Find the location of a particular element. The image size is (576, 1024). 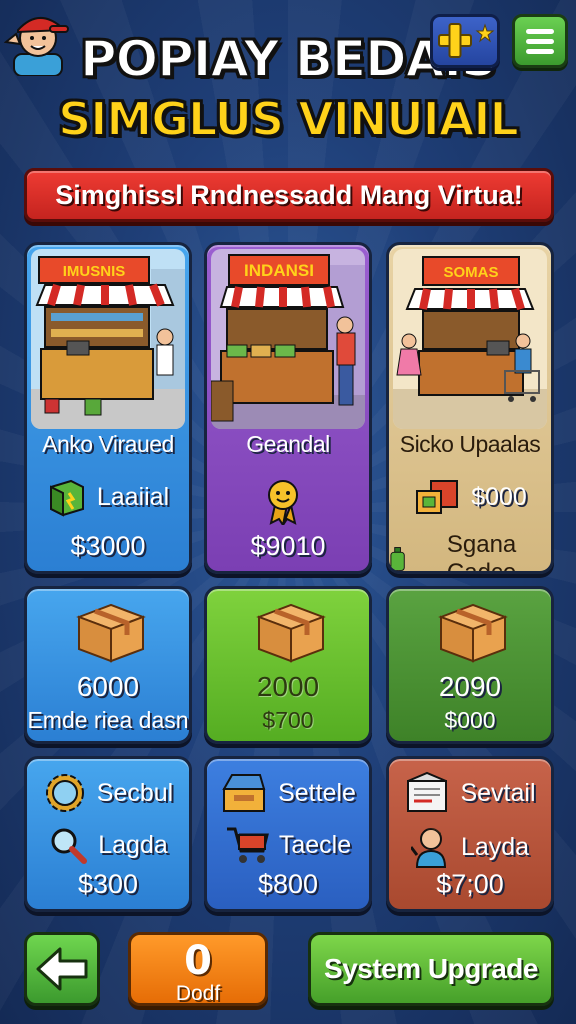

store-scene-image: IMUSNIS is located at coordinates (108, 339).